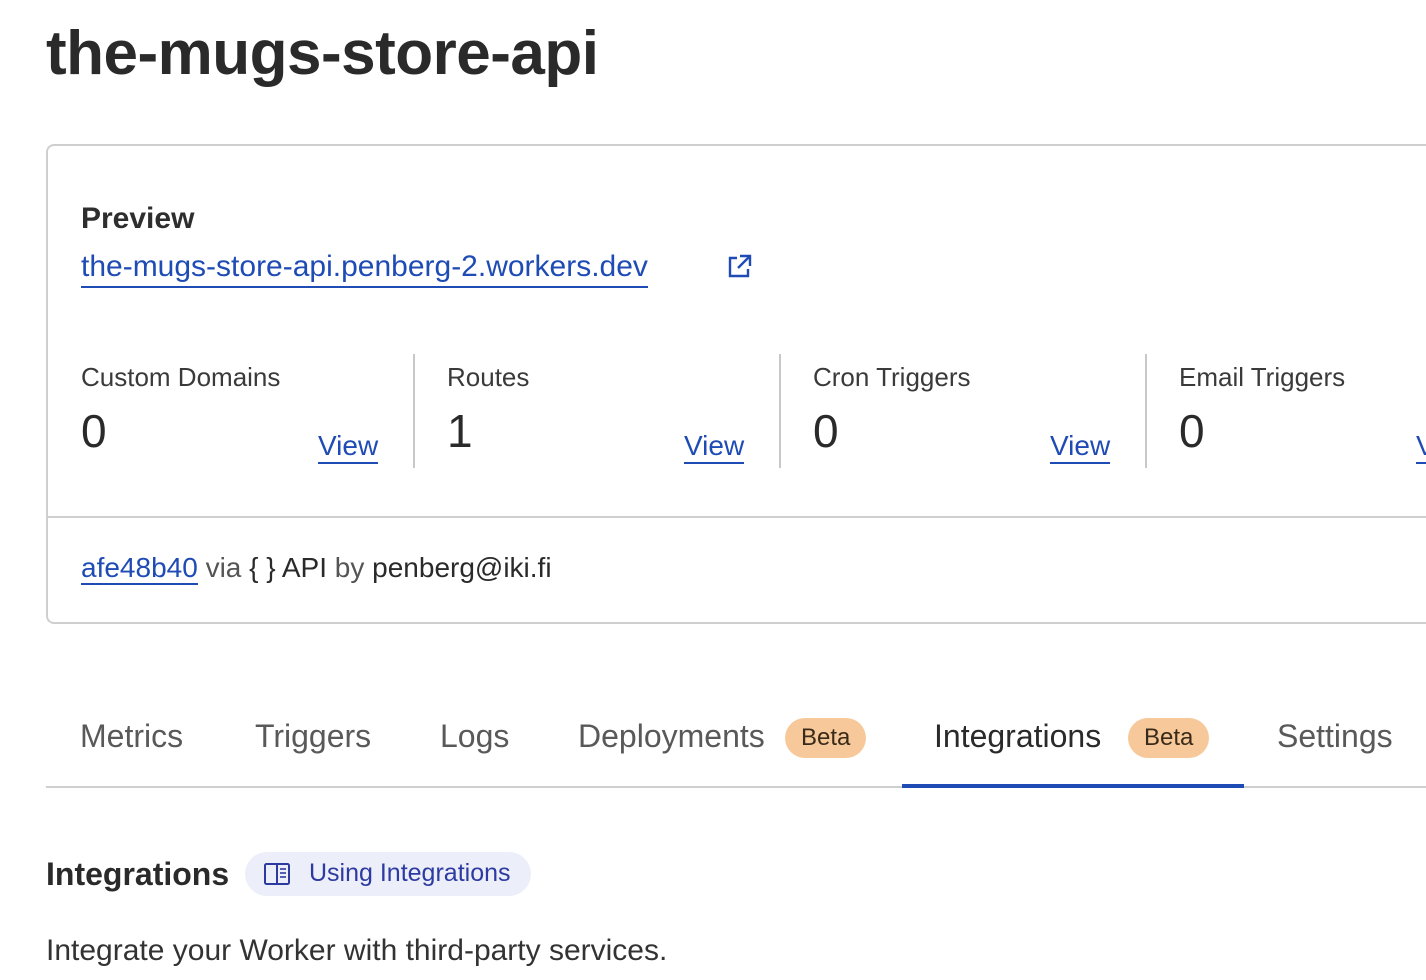 This screenshot has height=980, width=1426. Describe the element at coordinates (1302, 411) in the screenshot. I see `stat-email-triggers: Email Triggers 0 View` at that location.